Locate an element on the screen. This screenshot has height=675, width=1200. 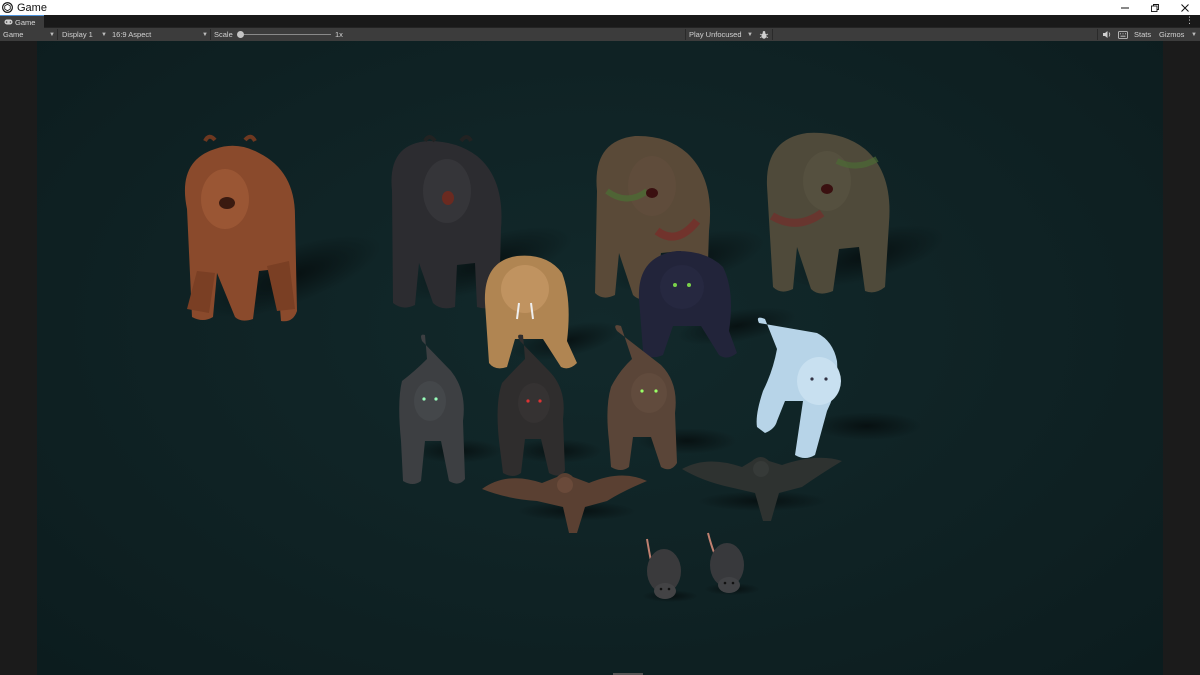
play-mode-dropdown: Play Unfocused ▼ is located at coordinates (721, 34).